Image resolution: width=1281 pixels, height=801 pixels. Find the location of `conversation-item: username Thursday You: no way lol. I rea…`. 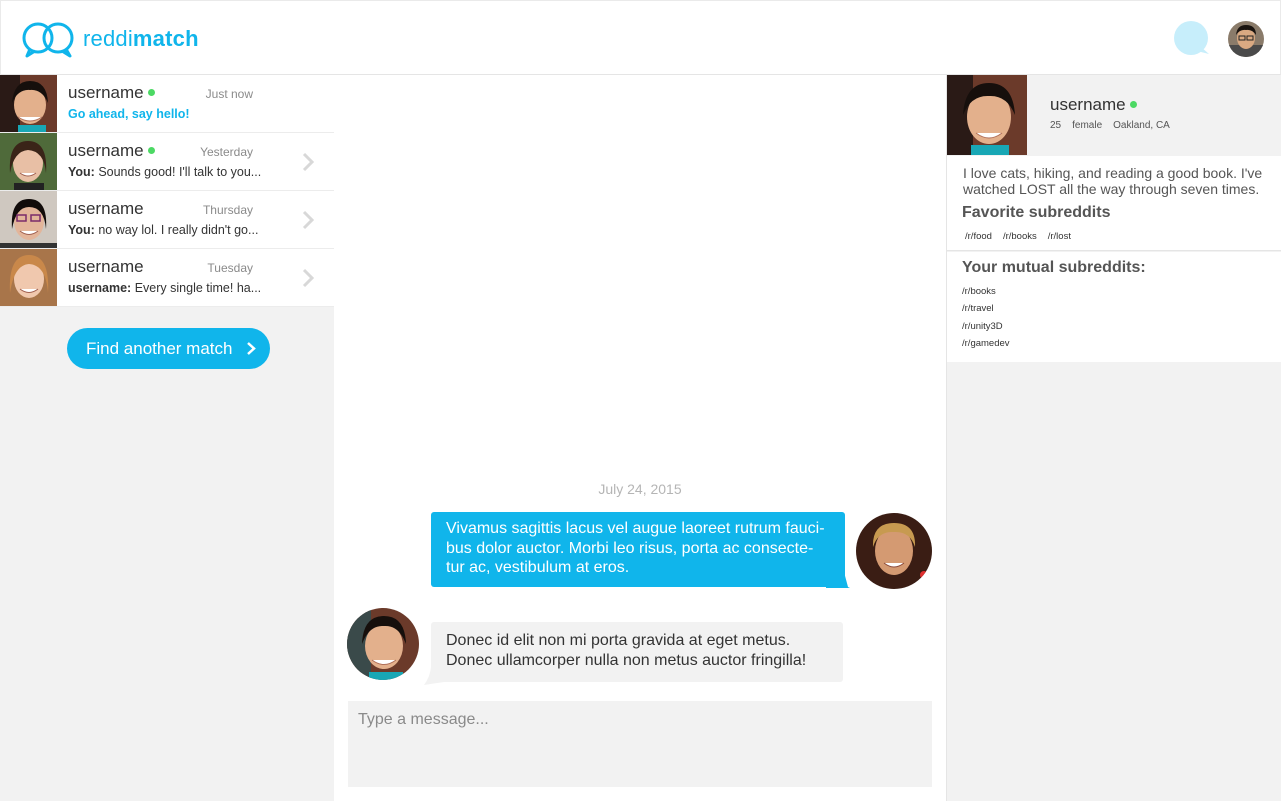

conversation-item: username Thursday You: no way lol. I rea… is located at coordinates (167, 220).